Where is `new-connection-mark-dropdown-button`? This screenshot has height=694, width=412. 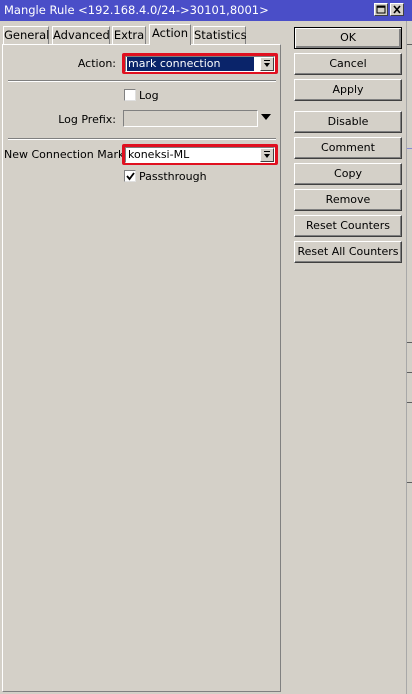
new-connection-mark-dropdown-button is located at coordinates (267, 155).